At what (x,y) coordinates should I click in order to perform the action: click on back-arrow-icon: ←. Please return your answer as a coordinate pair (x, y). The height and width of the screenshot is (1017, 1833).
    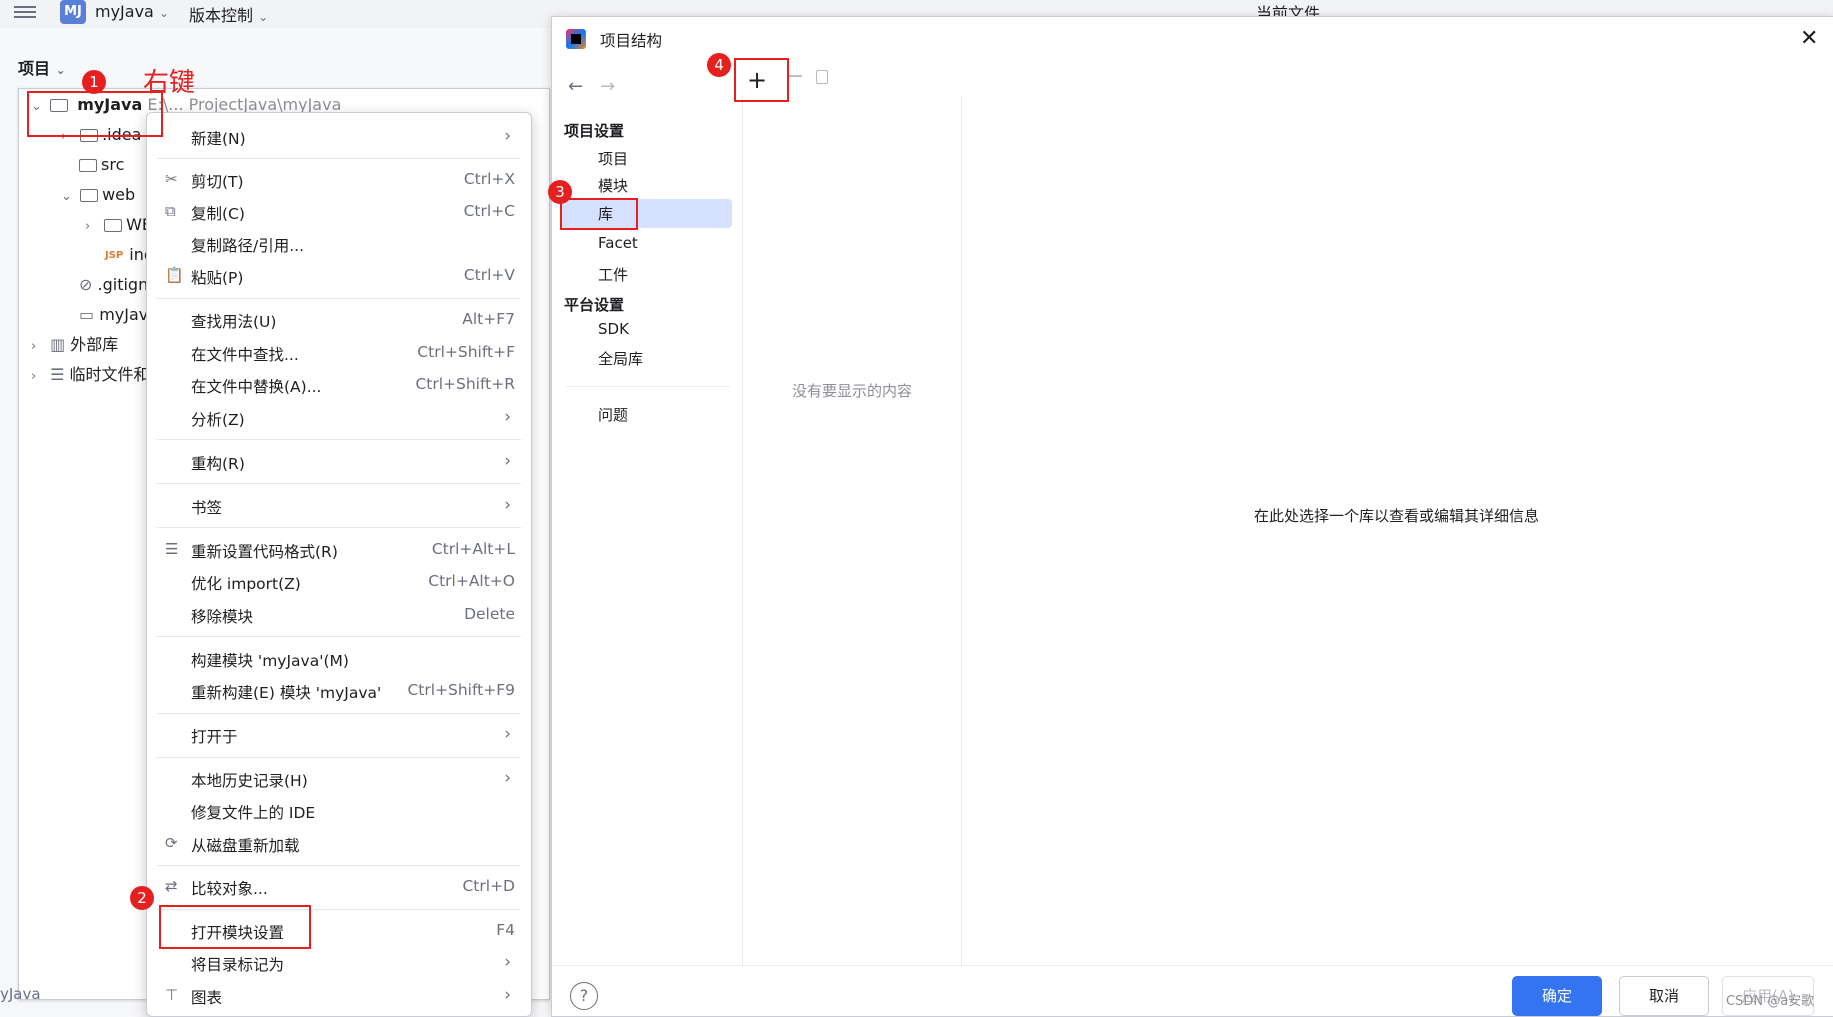
    Looking at the image, I should click on (575, 86).